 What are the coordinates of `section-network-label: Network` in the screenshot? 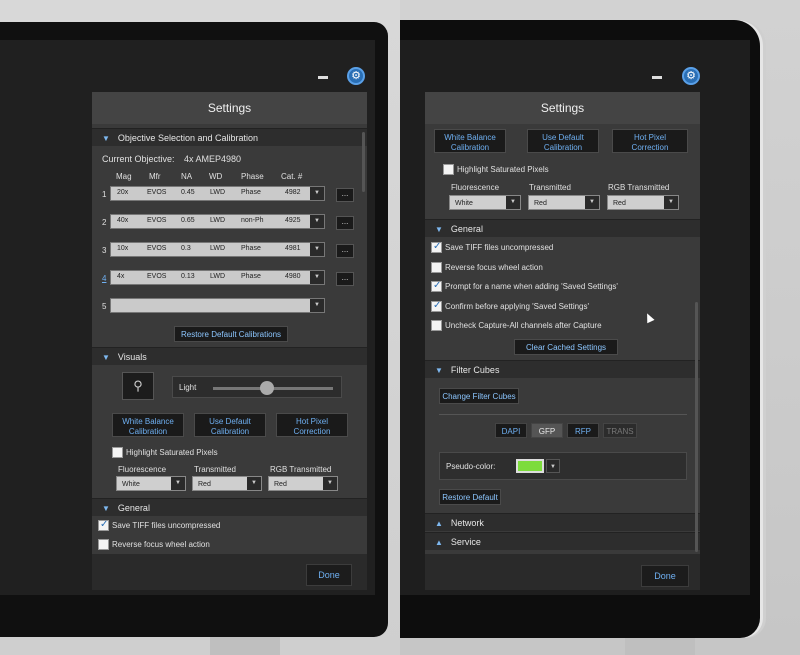 It's located at (467, 523).